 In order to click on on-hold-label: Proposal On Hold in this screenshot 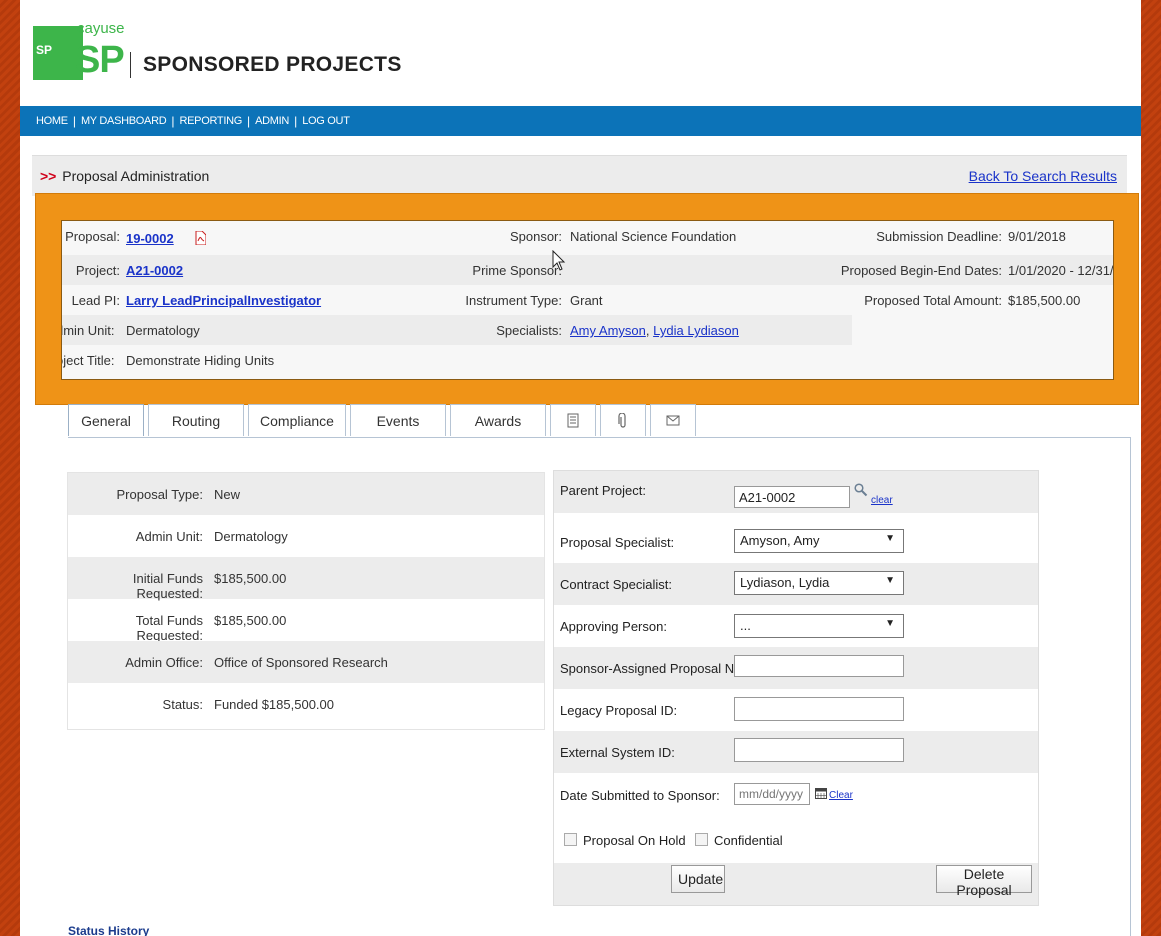, I will do `click(634, 840)`.